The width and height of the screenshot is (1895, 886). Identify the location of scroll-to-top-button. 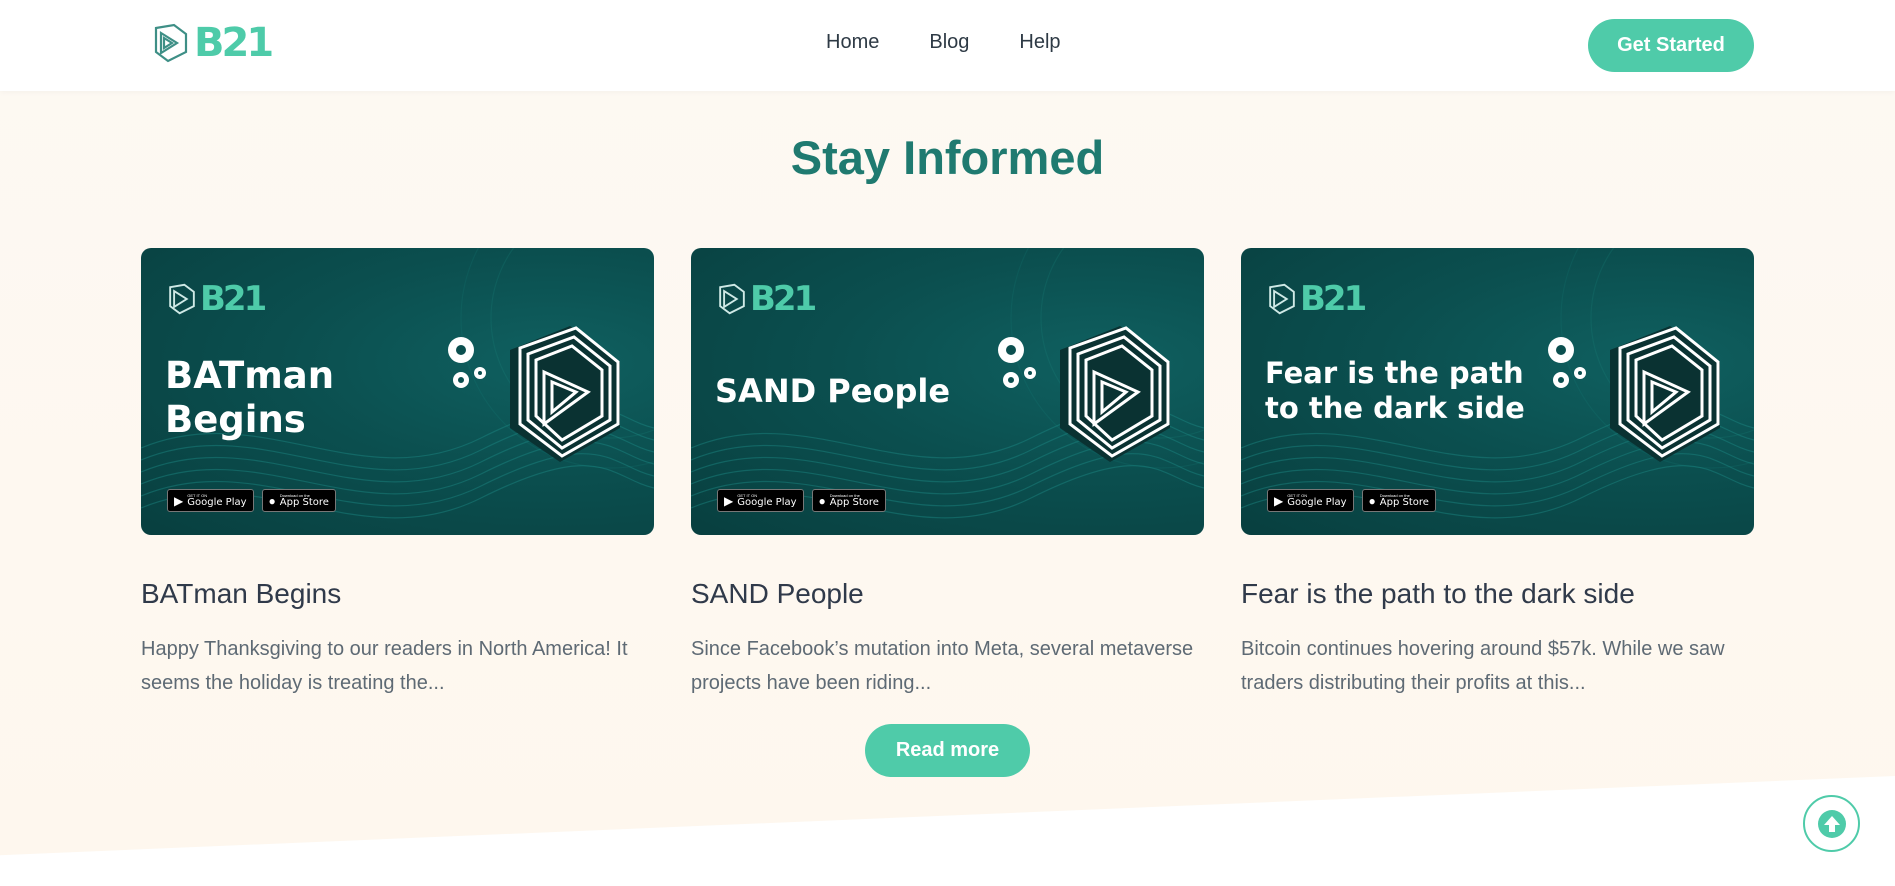
(1831, 823).